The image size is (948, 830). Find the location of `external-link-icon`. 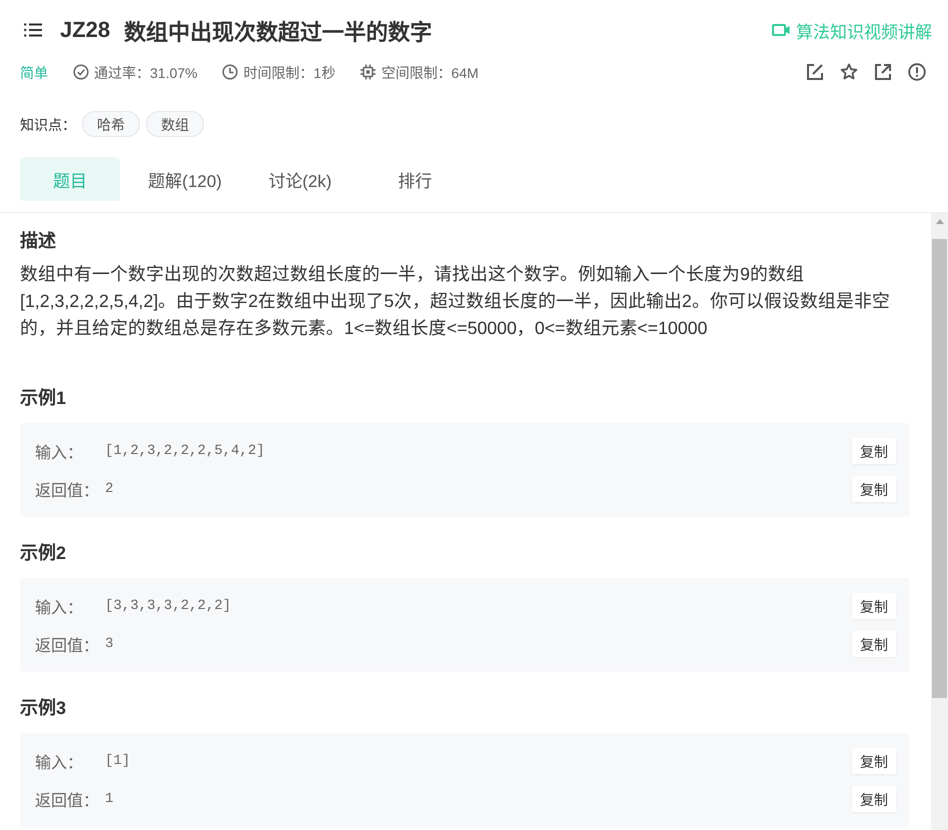

external-link-icon is located at coordinates (883, 72).